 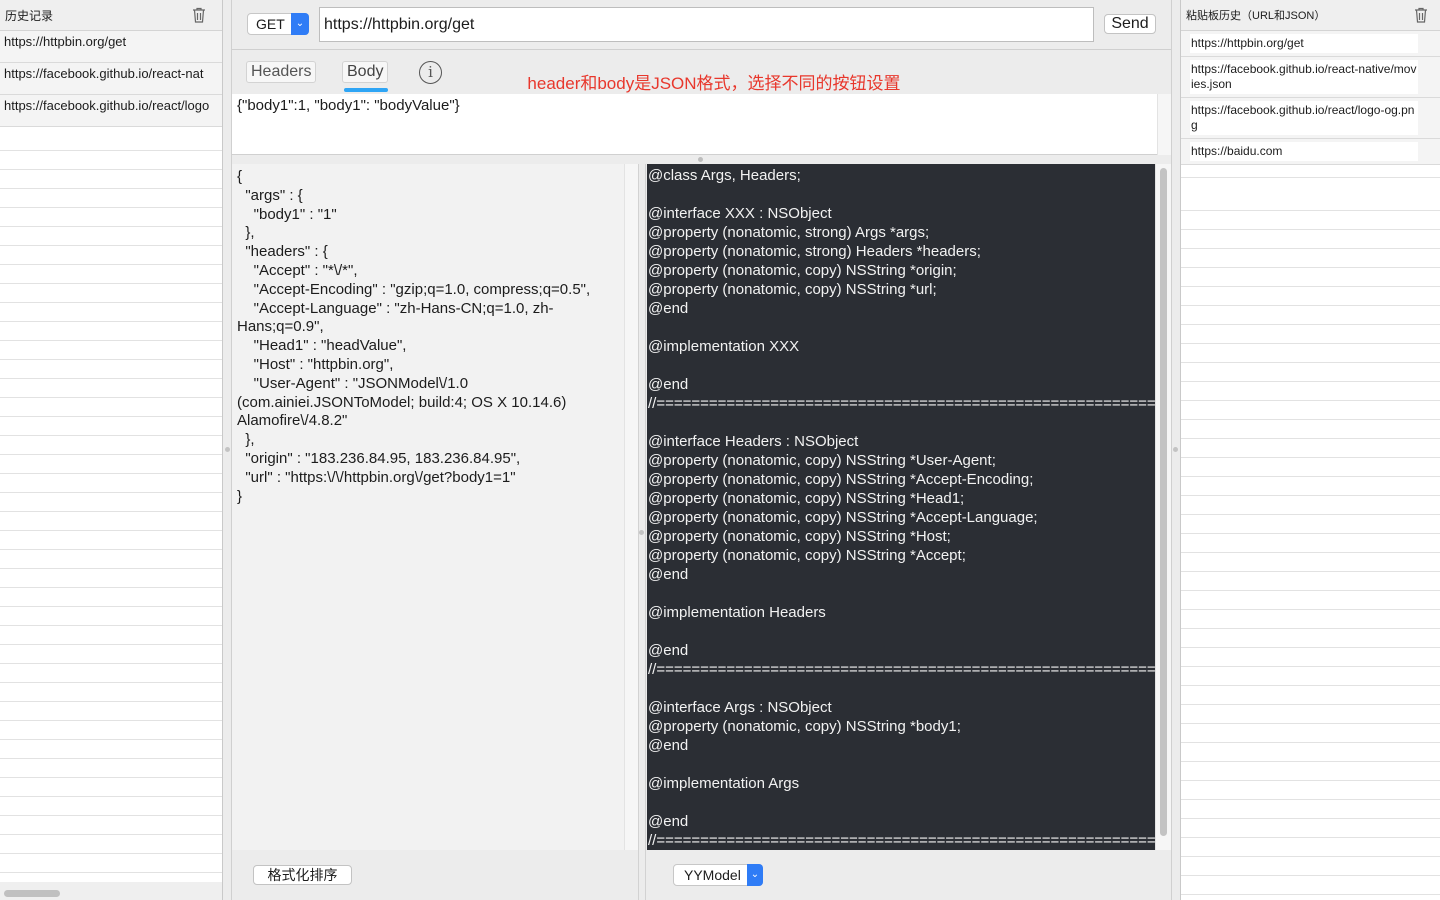 I want to click on format-sort-button: 格式化排序, so click(x=302, y=875).